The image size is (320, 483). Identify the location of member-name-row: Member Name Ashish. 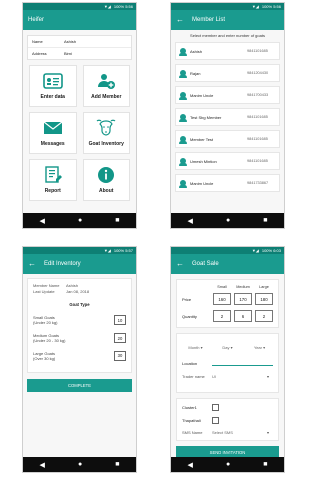
(79, 285).